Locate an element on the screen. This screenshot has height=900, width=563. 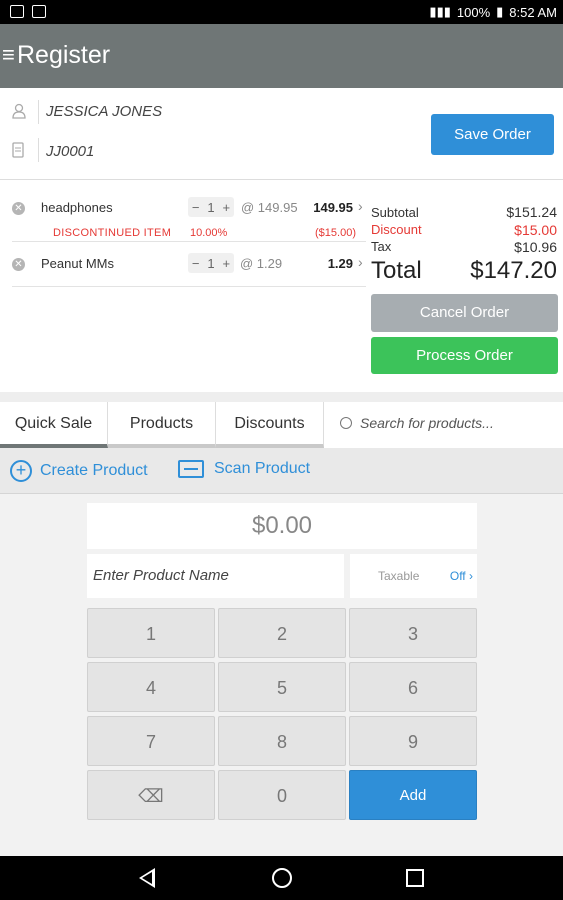
add-button: Add is located at coordinates (413, 795).